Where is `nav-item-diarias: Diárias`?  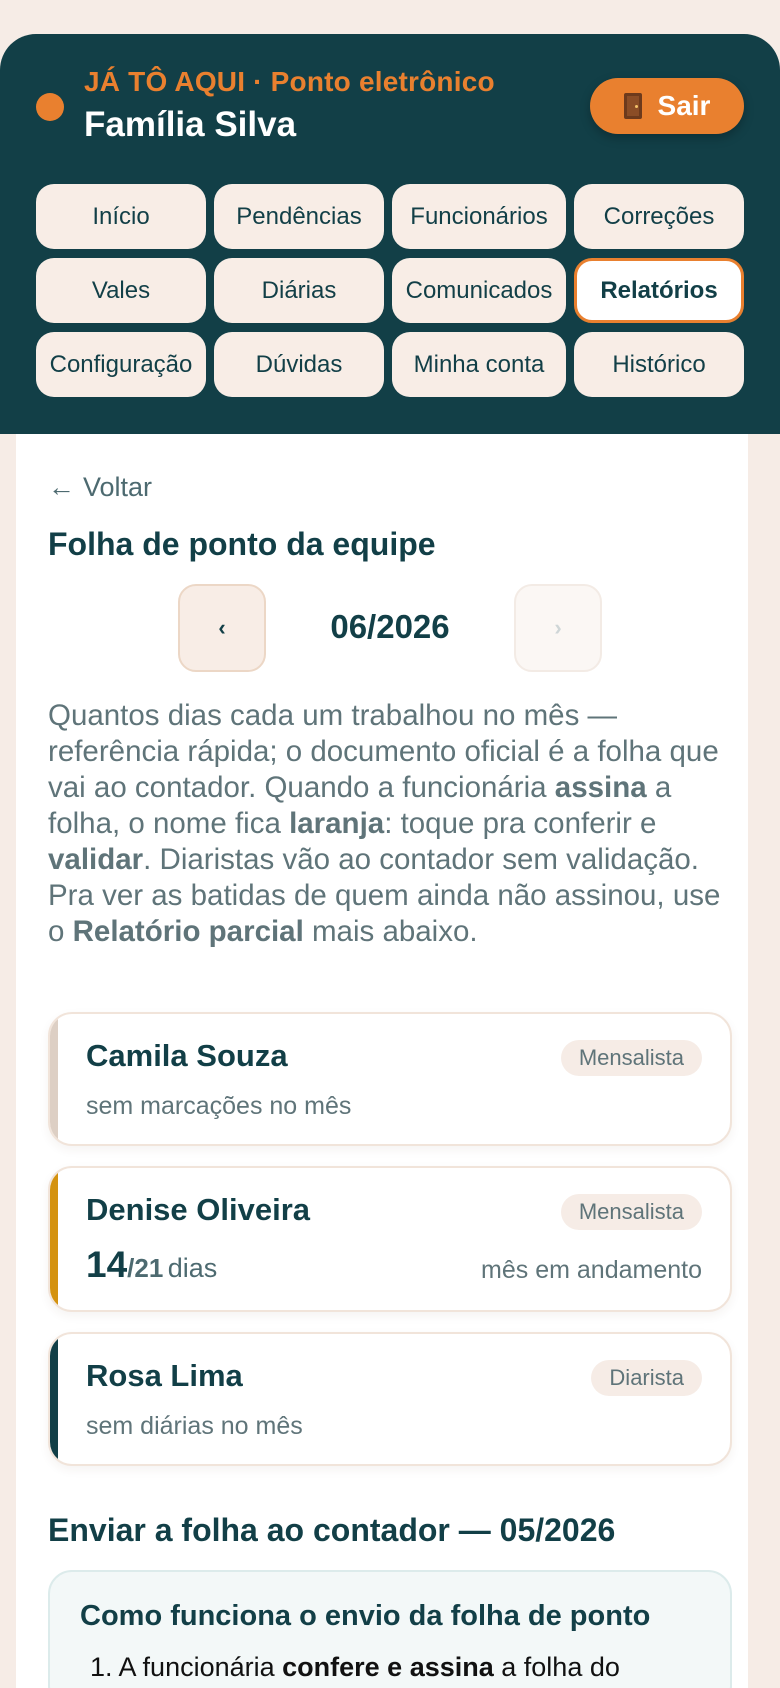 nav-item-diarias: Diárias is located at coordinates (299, 290).